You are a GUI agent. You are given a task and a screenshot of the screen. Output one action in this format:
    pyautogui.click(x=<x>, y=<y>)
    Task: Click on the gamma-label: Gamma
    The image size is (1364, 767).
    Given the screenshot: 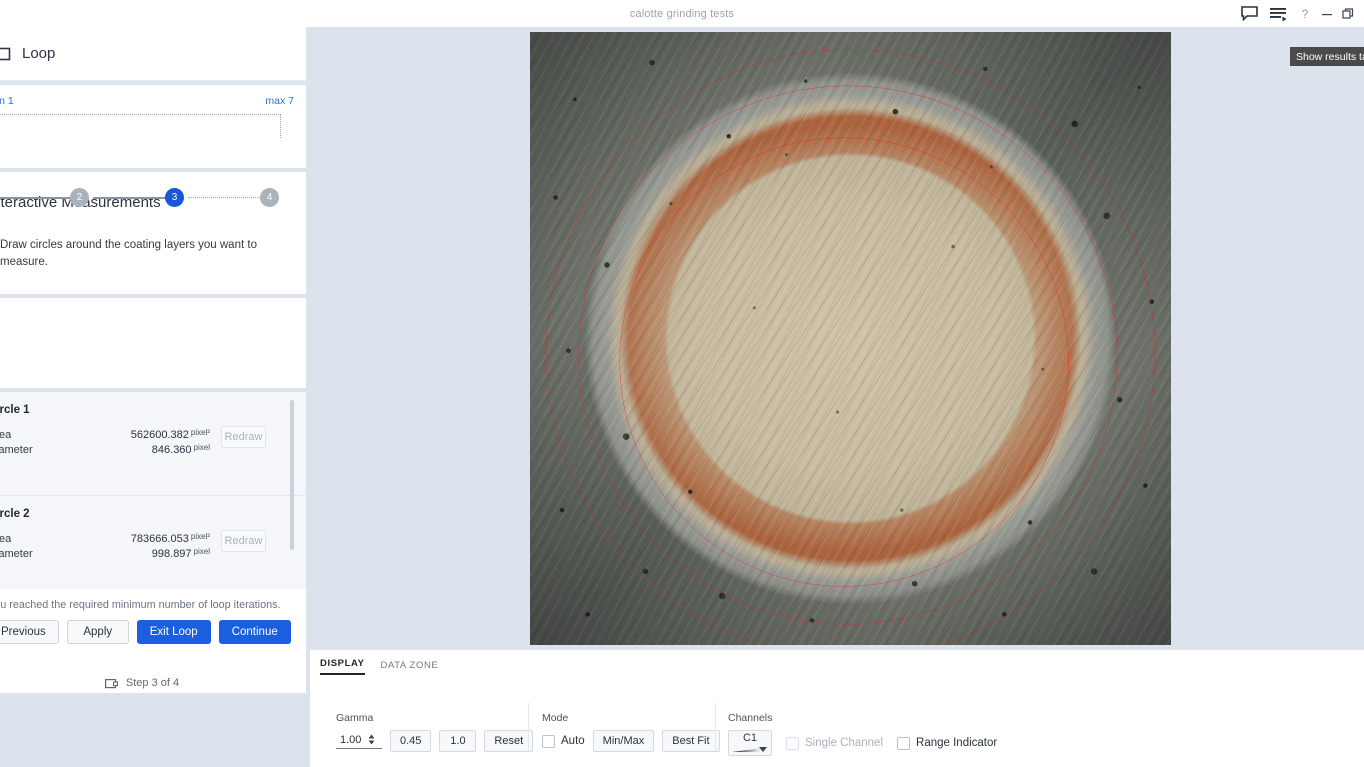 What is the action you would take?
    pyautogui.click(x=355, y=718)
    